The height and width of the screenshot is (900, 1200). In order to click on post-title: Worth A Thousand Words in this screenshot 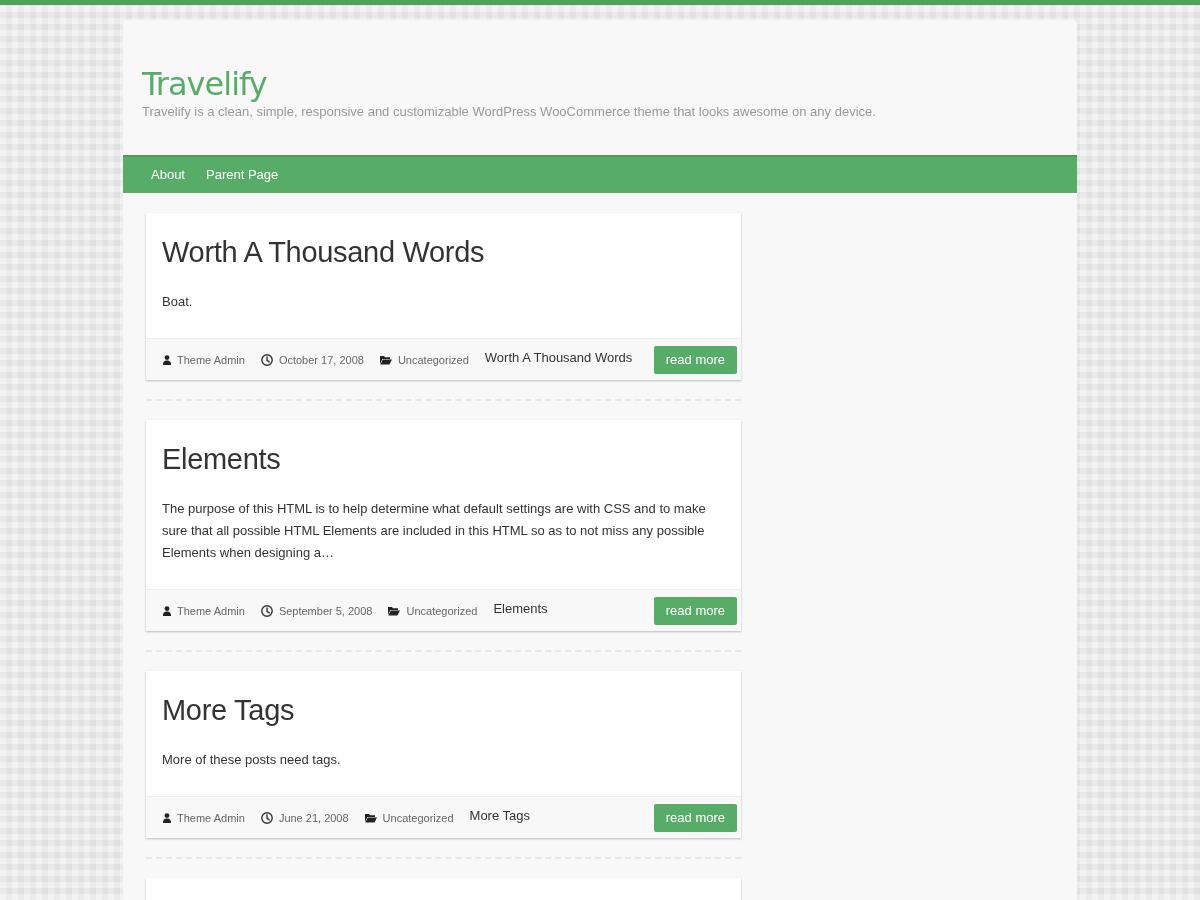, I will do `click(323, 252)`.